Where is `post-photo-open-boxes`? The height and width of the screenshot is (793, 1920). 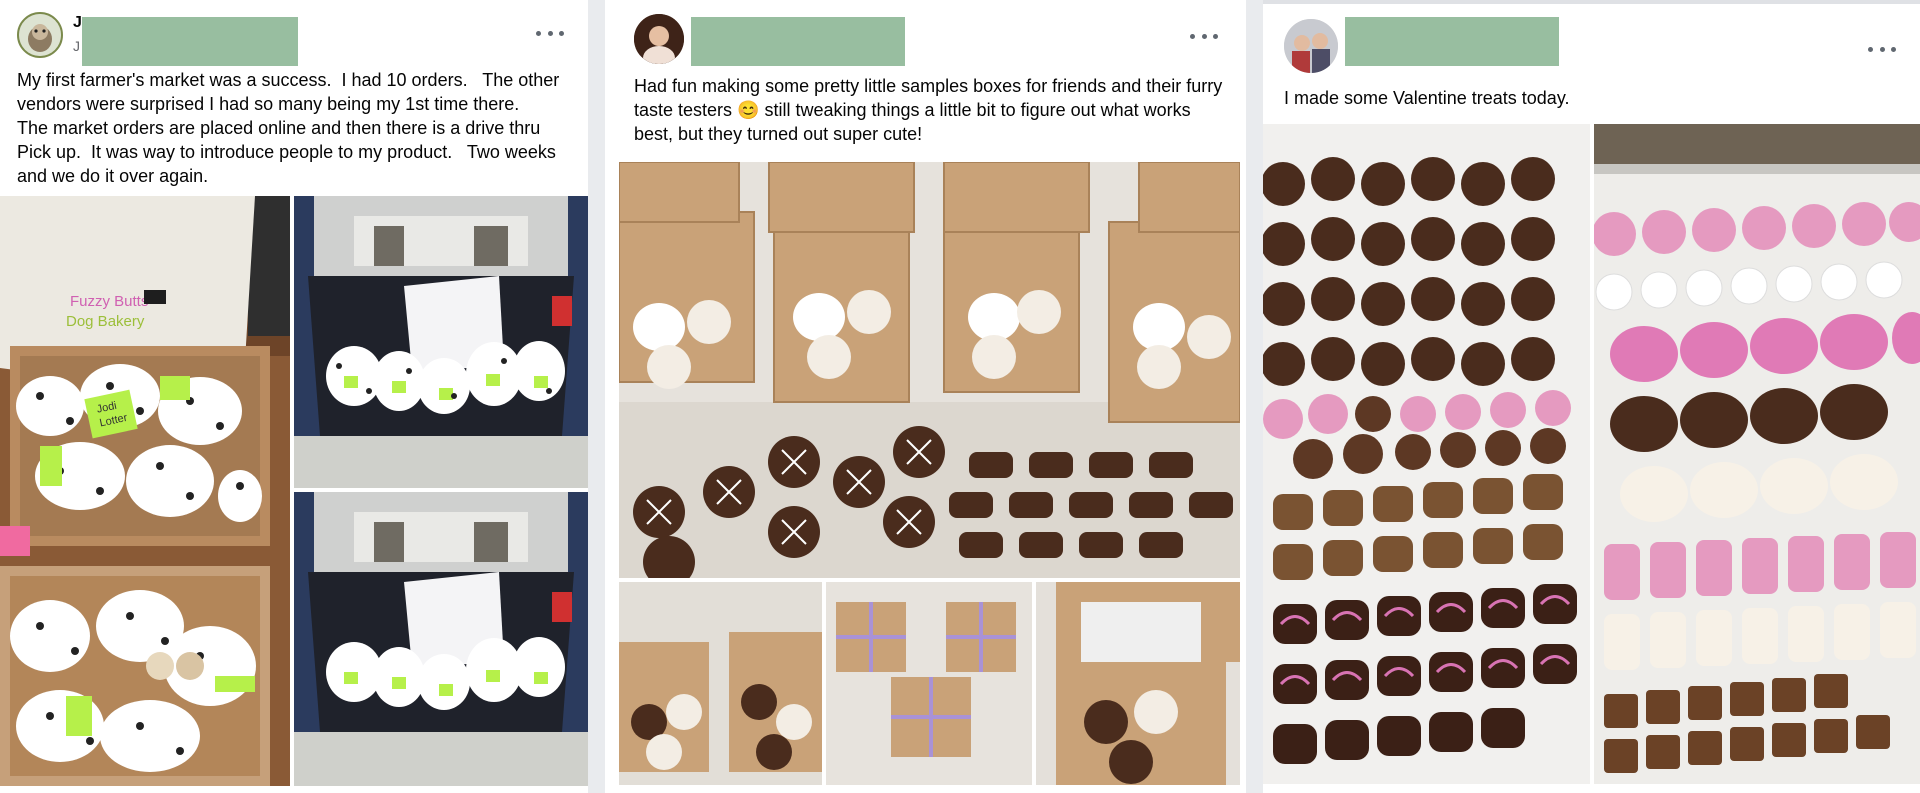 post-photo-open-boxes is located at coordinates (720, 683).